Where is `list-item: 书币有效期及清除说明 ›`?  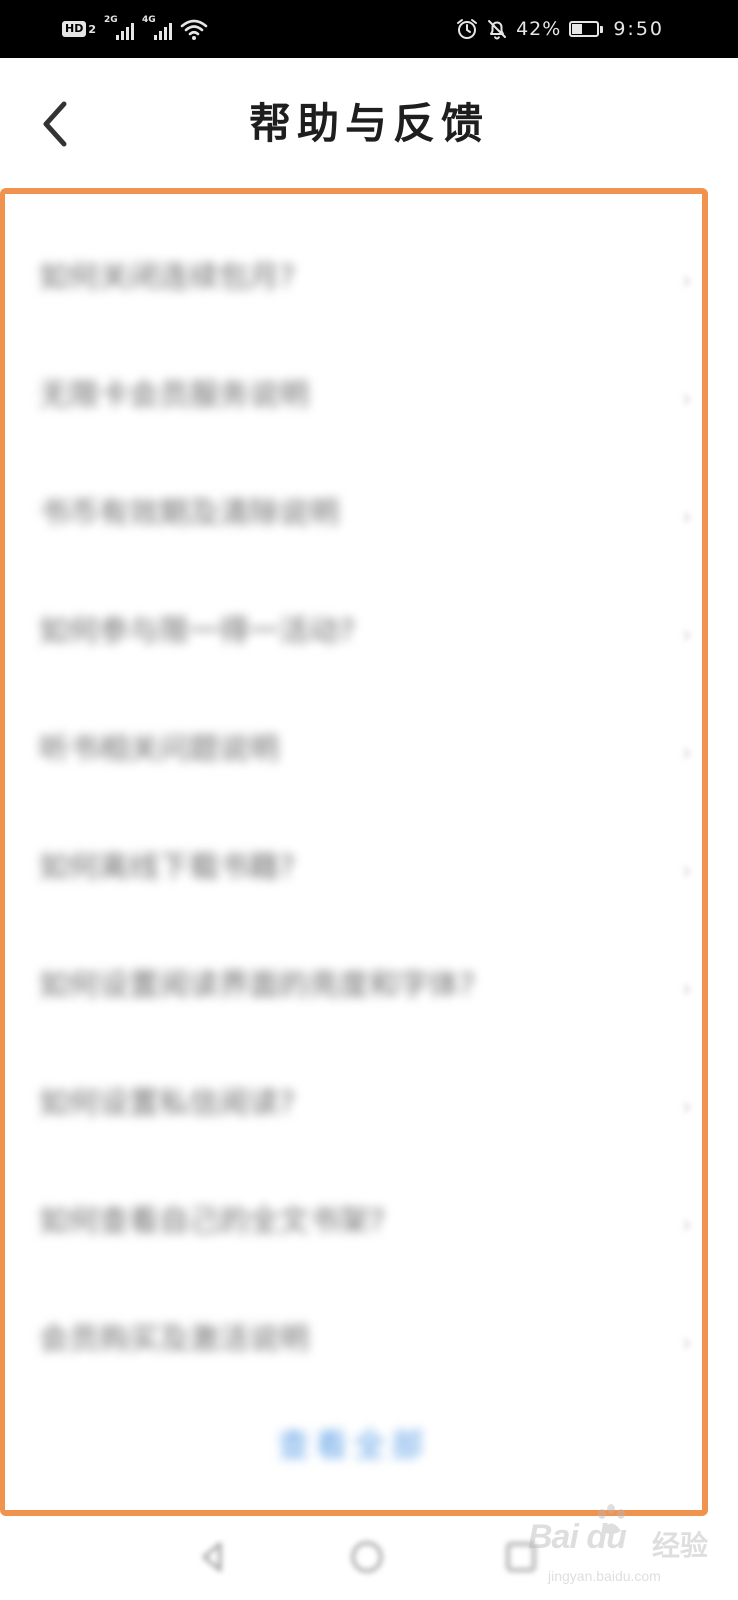 list-item: 书币有效期及清除说明 › is located at coordinates (353, 489).